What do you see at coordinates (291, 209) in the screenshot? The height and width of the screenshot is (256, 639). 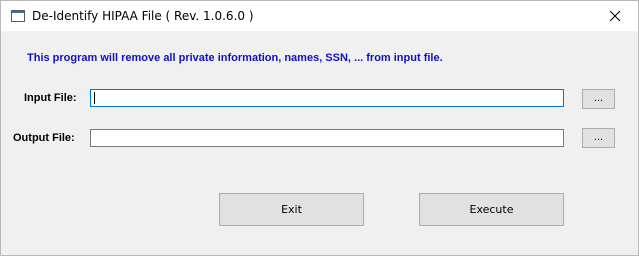 I see `exit-button: Exit` at bounding box center [291, 209].